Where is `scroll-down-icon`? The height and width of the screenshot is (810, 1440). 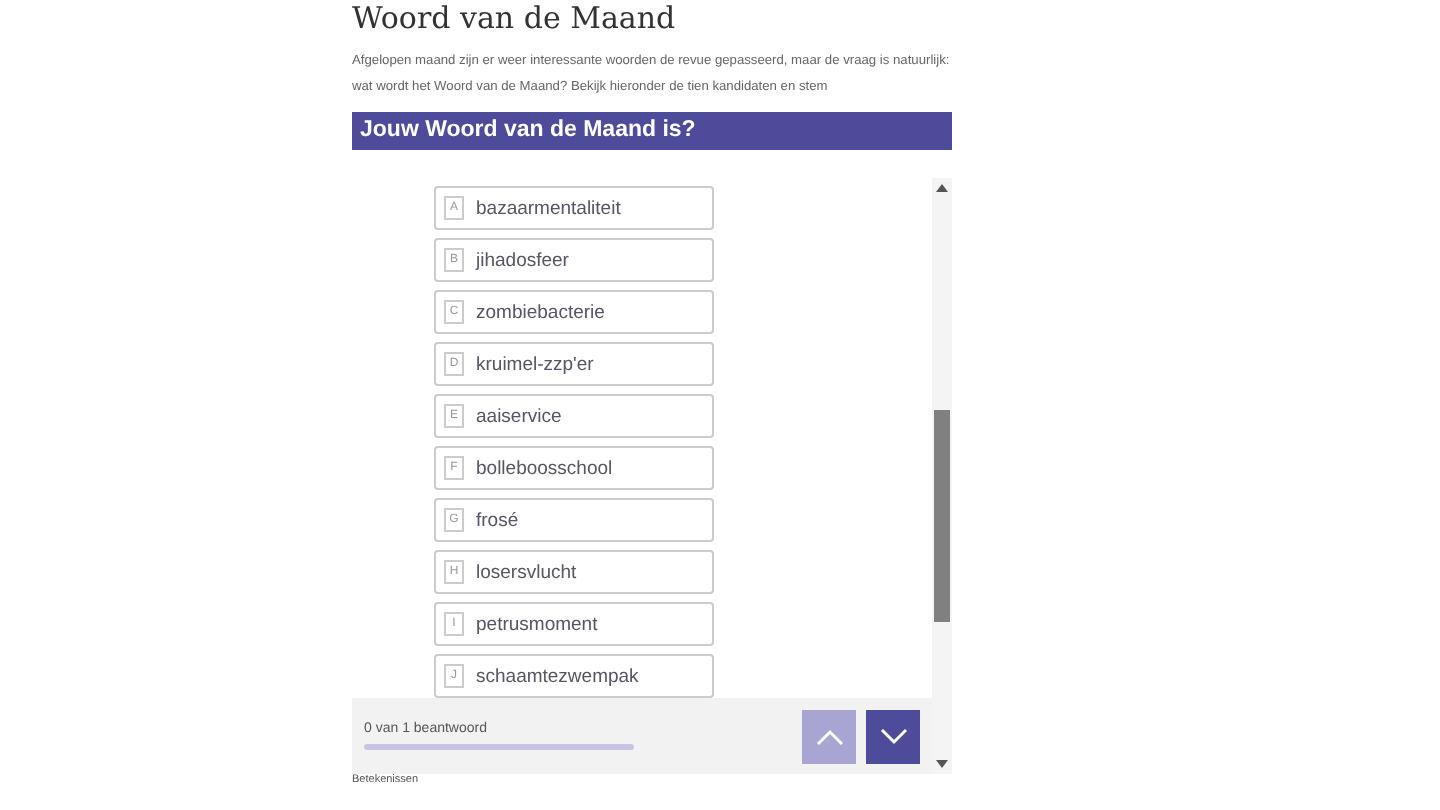
scroll-down-icon is located at coordinates (942, 764).